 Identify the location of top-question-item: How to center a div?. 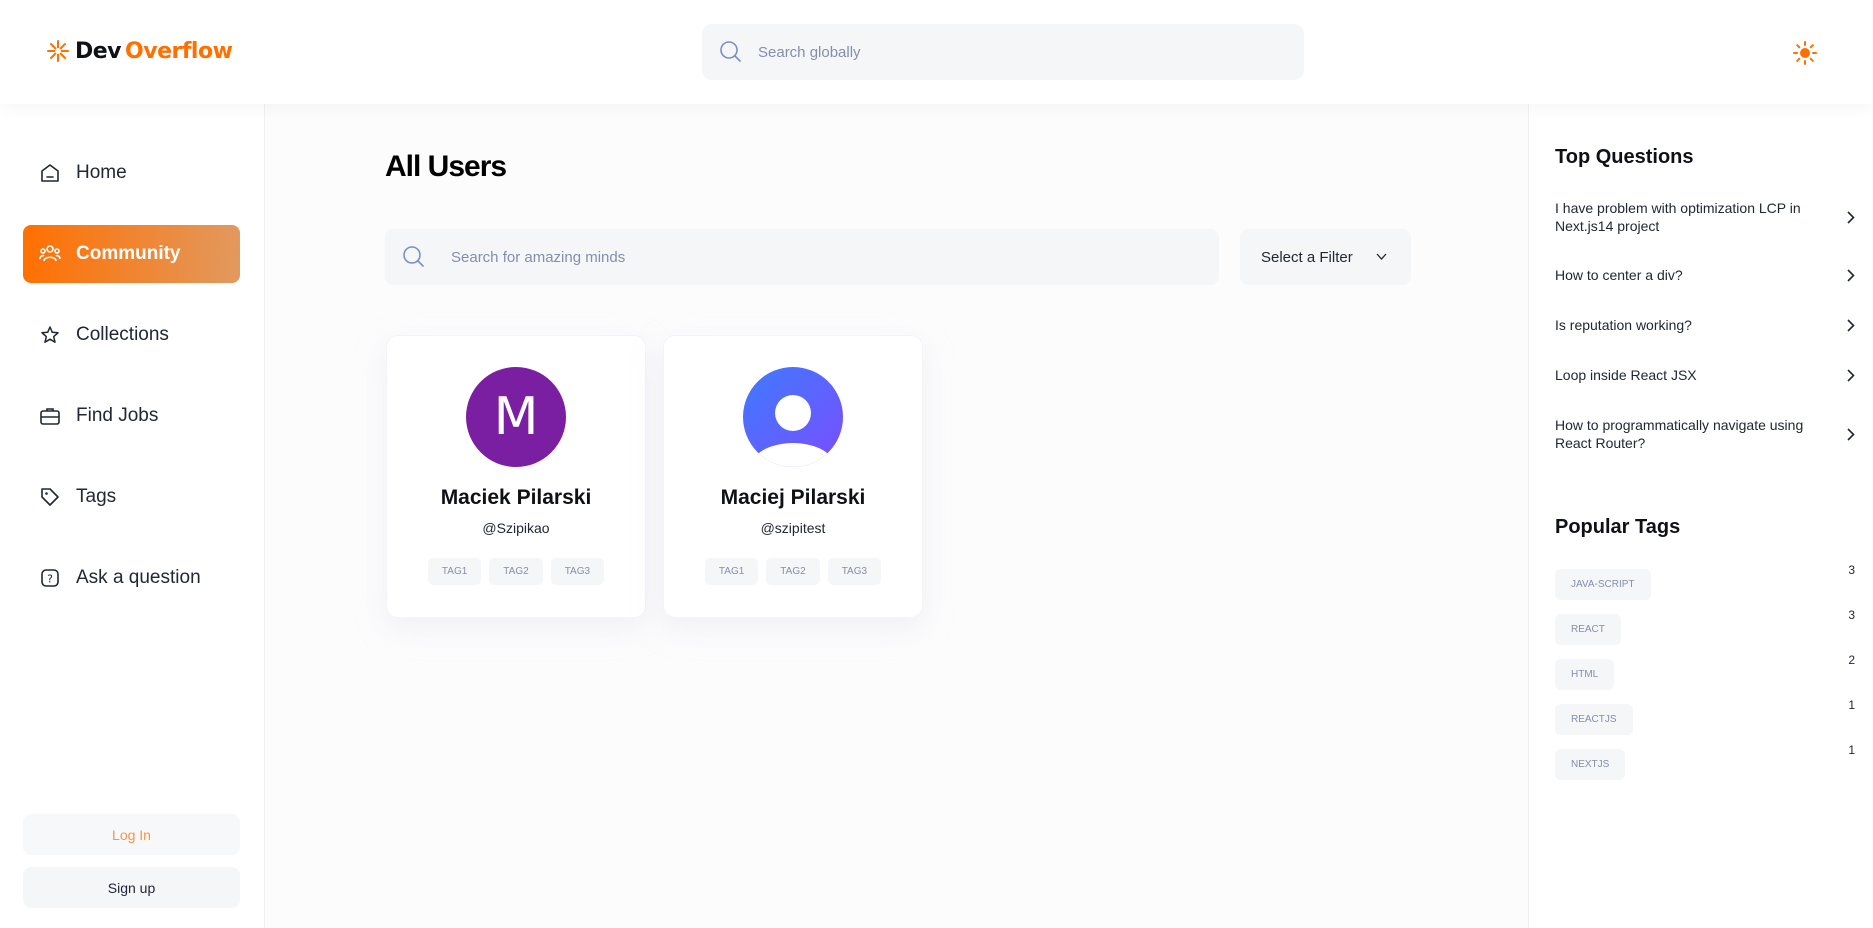
(1705, 275).